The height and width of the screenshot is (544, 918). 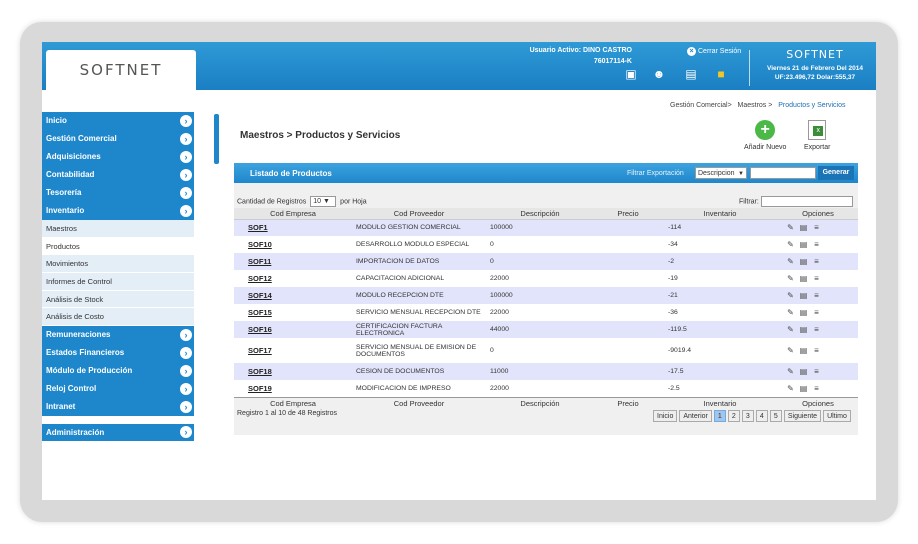 I want to click on product-code-link: SOF17, so click(x=293, y=350).